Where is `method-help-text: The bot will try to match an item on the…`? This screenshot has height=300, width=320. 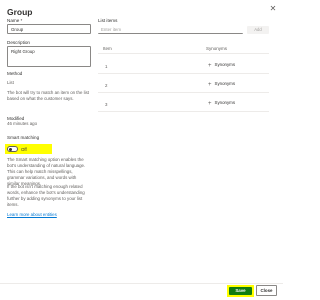 method-help-text: The bot will try to match an item on the… is located at coordinates (48, 95).